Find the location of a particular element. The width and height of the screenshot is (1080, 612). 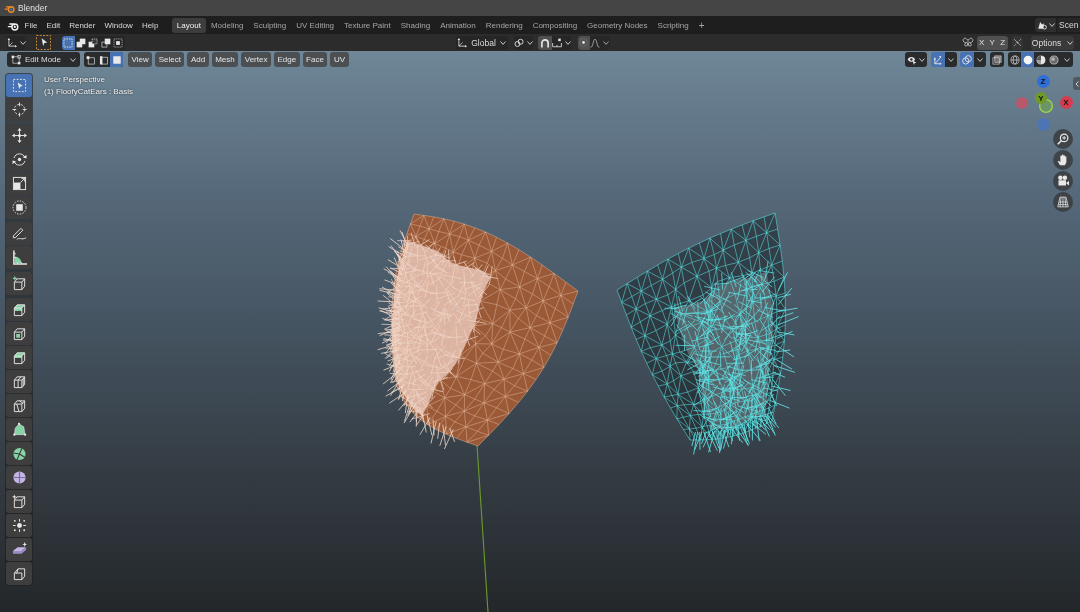

workspace-tab: Rendering is located at coordinates (504, 25).